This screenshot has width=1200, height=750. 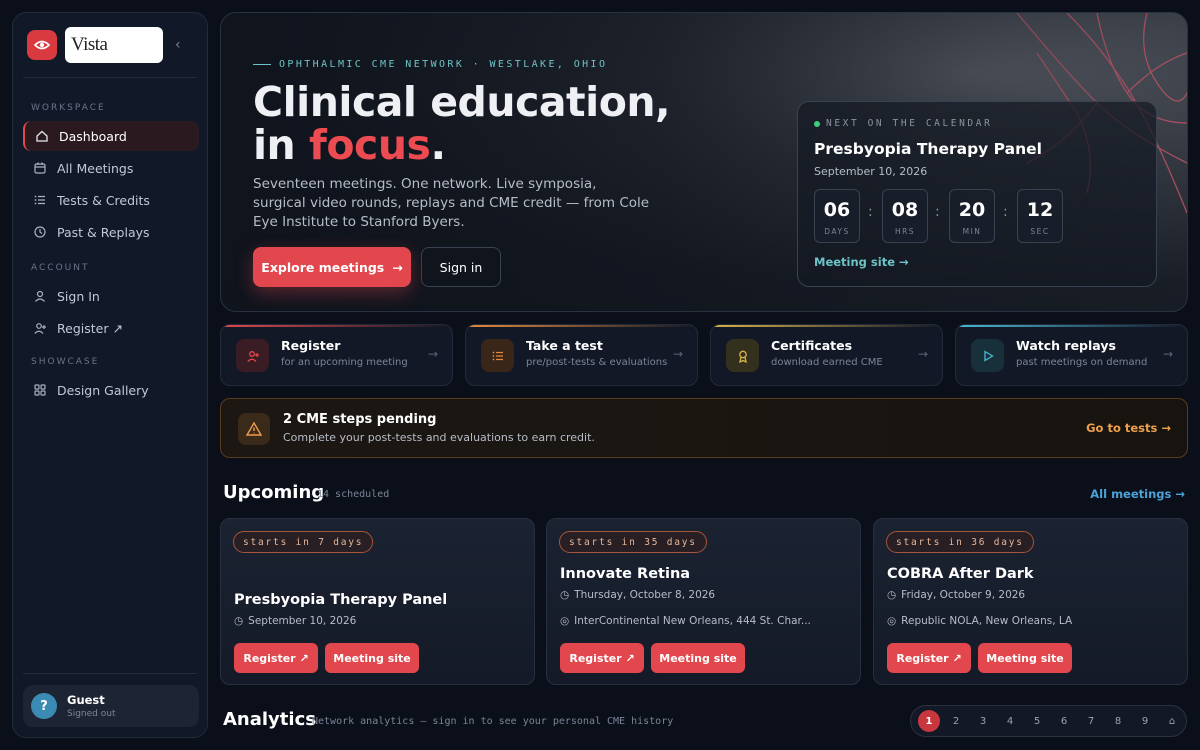 I want to click on sidebar-item-all-meetings: All Meetings, so click(x=111, y=168).